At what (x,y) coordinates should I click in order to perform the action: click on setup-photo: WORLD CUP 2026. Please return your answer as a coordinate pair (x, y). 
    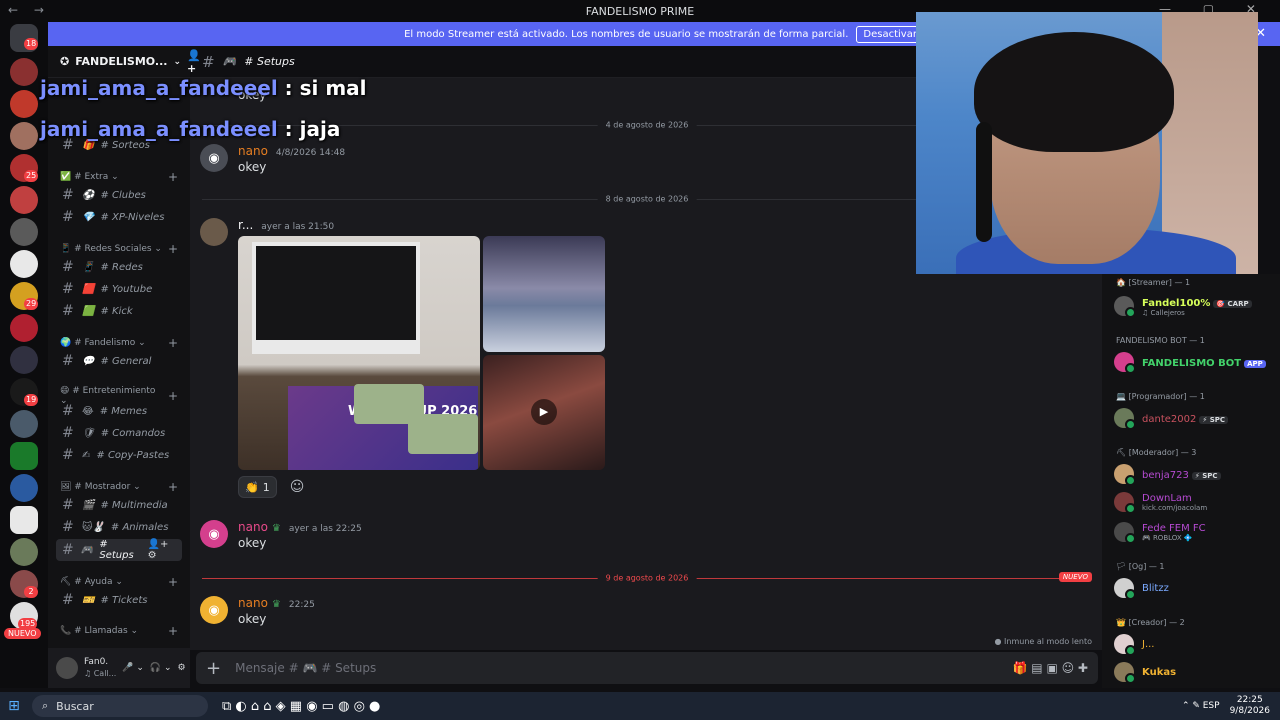
    Looking at the image, I should click on (359, 353).